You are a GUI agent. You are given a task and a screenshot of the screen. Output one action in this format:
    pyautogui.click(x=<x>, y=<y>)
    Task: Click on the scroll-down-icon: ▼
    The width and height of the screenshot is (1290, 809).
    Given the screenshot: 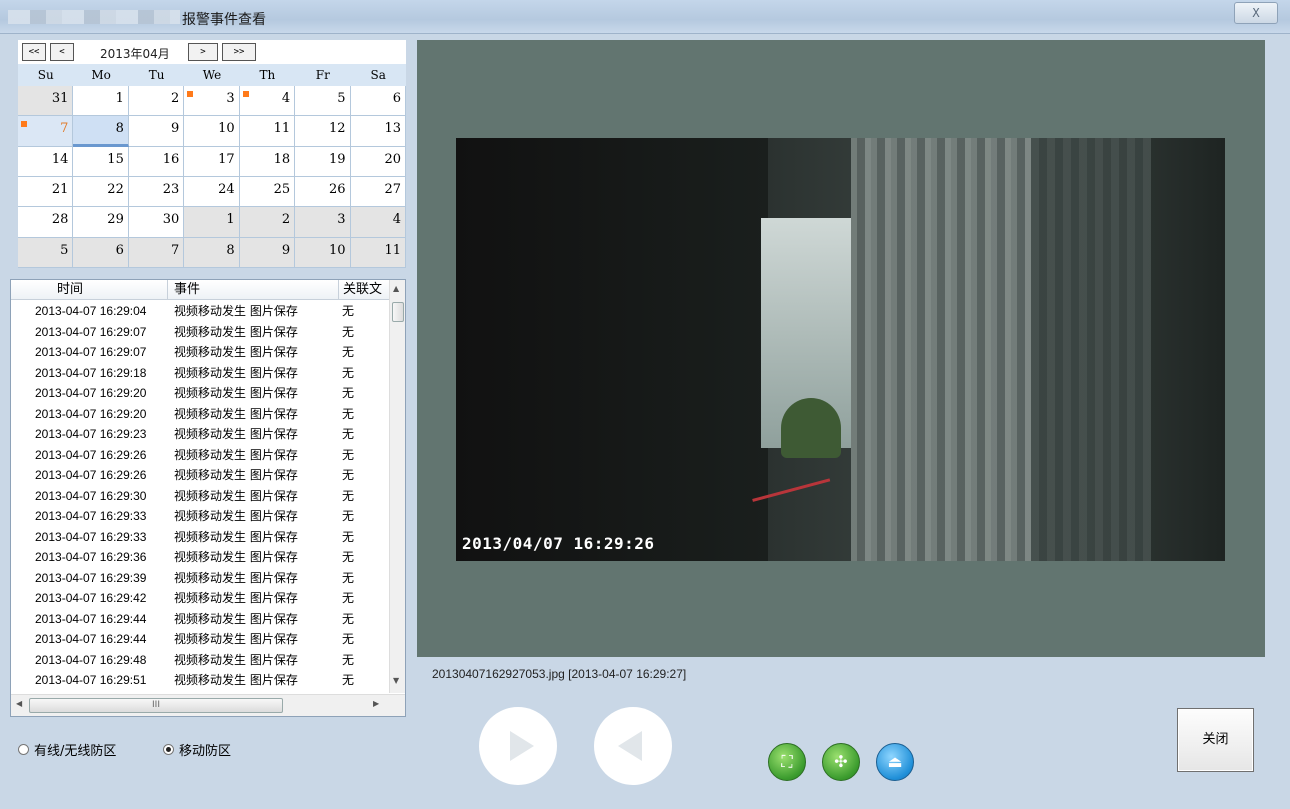 What is the action you would take?
    pyautogui.click(x=396, y=680)
    